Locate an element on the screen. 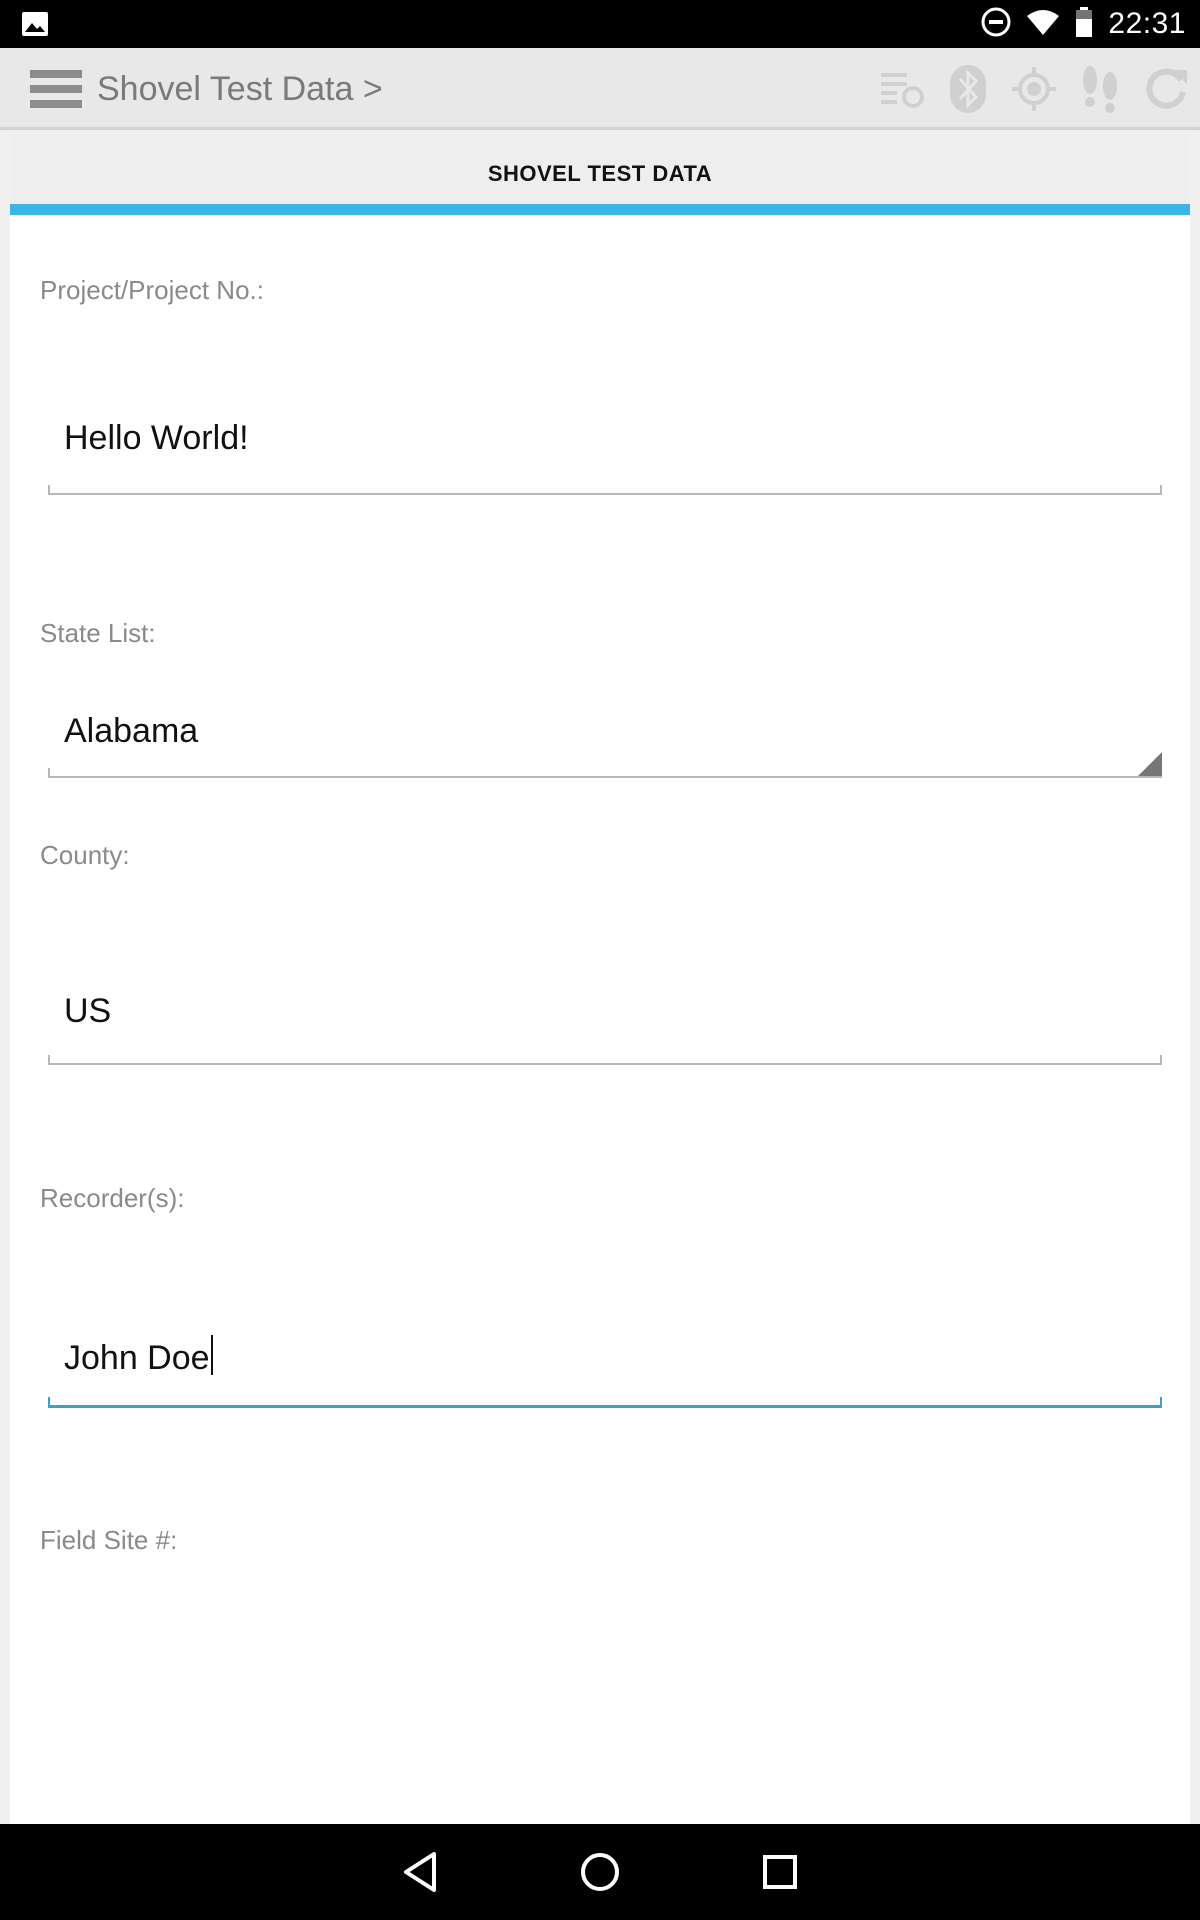 The image size is (1200, 1920). app-bar-actions is located at coordinates (1034, 89).